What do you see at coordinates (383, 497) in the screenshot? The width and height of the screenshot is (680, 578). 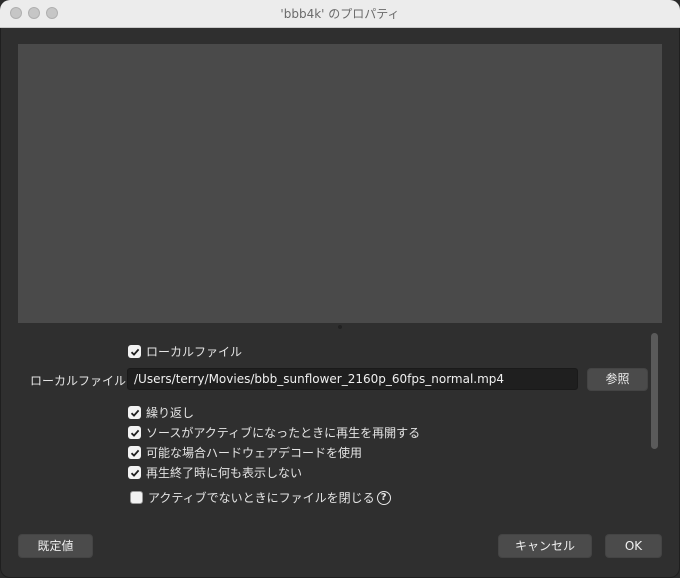 I see `help-icon: ?` at bounding box center [383, 497].